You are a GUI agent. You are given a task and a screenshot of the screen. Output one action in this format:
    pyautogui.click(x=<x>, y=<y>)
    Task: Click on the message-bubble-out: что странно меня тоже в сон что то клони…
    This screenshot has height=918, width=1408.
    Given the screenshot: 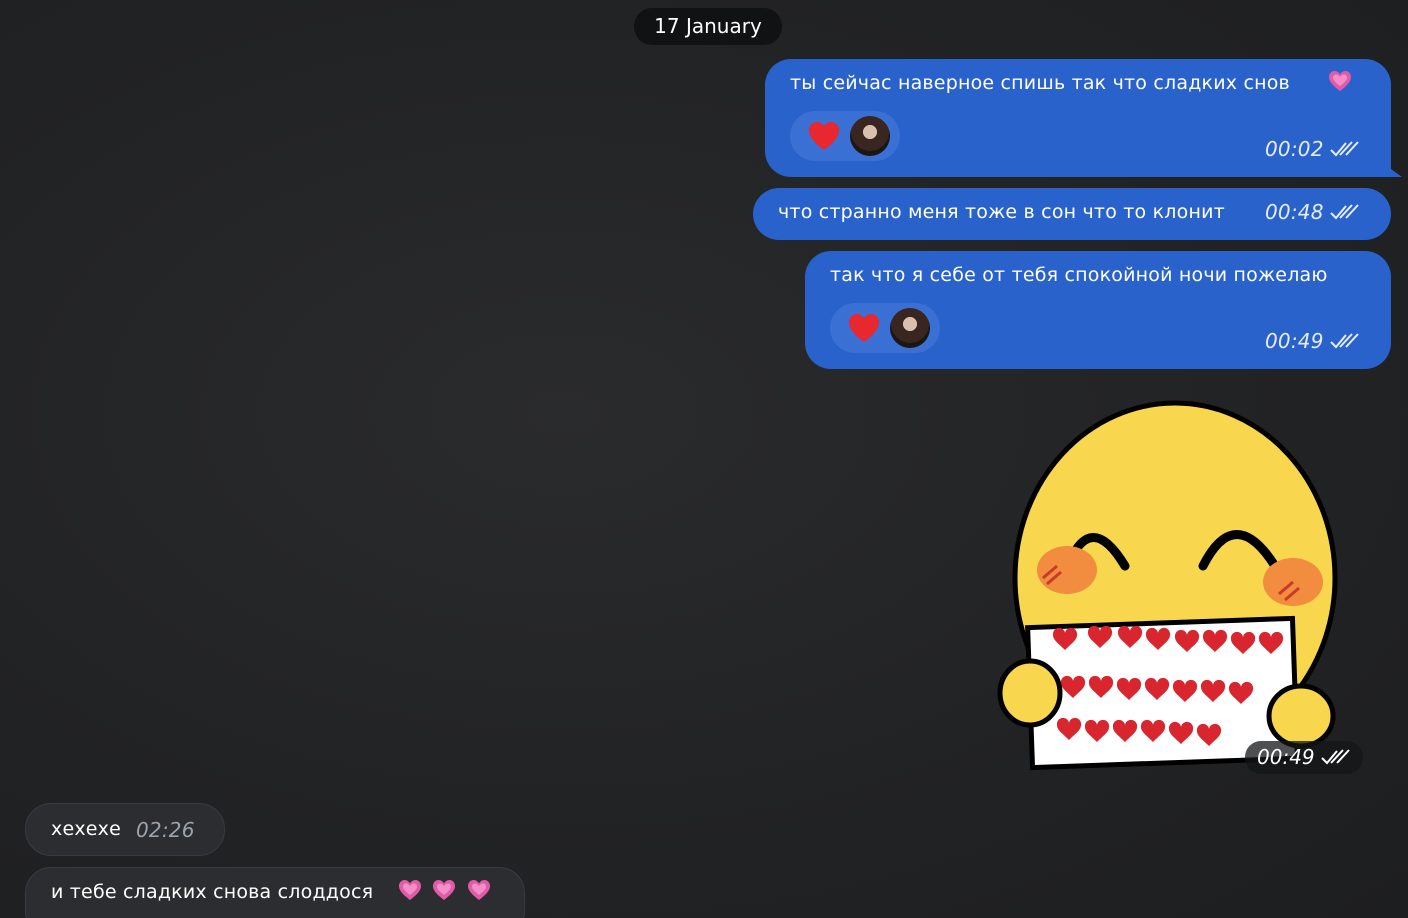 What is the action you would take?
    pyautogui.click(x=1072, y=214)
    